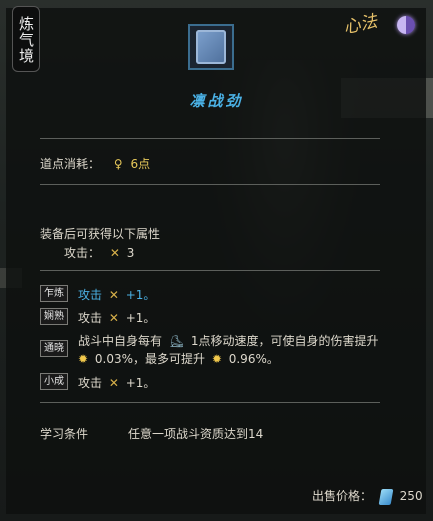  What do you see at coordinates (64, 434) in the screenshot?
I see `requirement-label: 学习条件` at bounding box center [64, 434].